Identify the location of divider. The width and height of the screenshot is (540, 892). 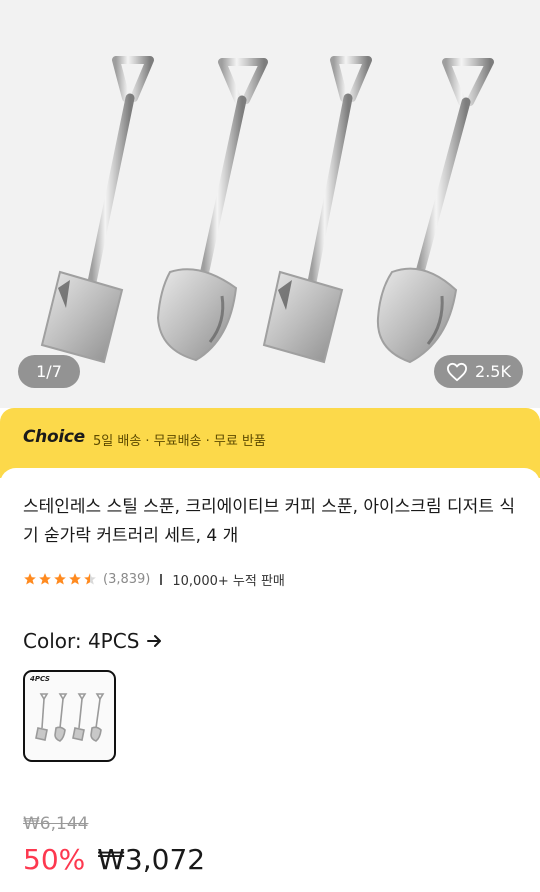
(161, 579).